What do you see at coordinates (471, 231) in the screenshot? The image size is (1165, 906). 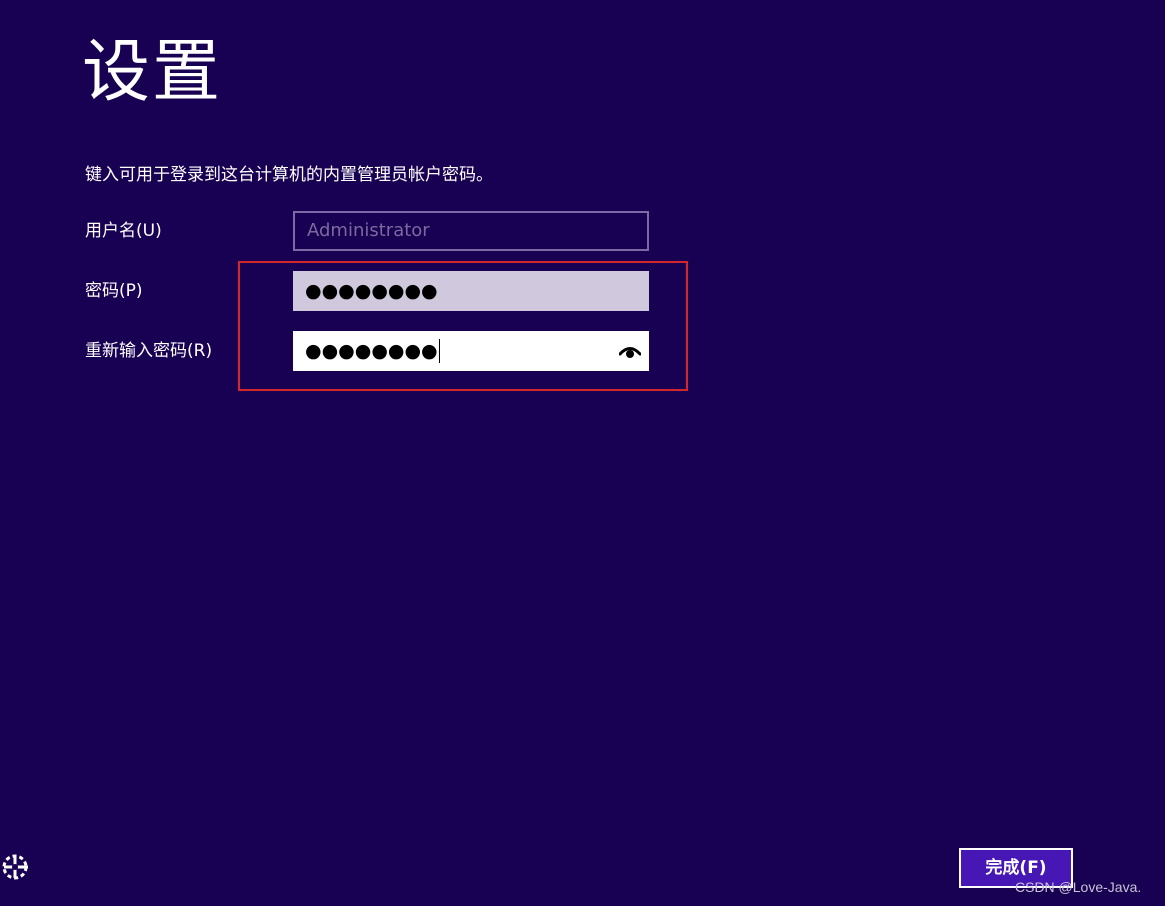 I see `username-field: Administrator` at bounding box center [471, 231].